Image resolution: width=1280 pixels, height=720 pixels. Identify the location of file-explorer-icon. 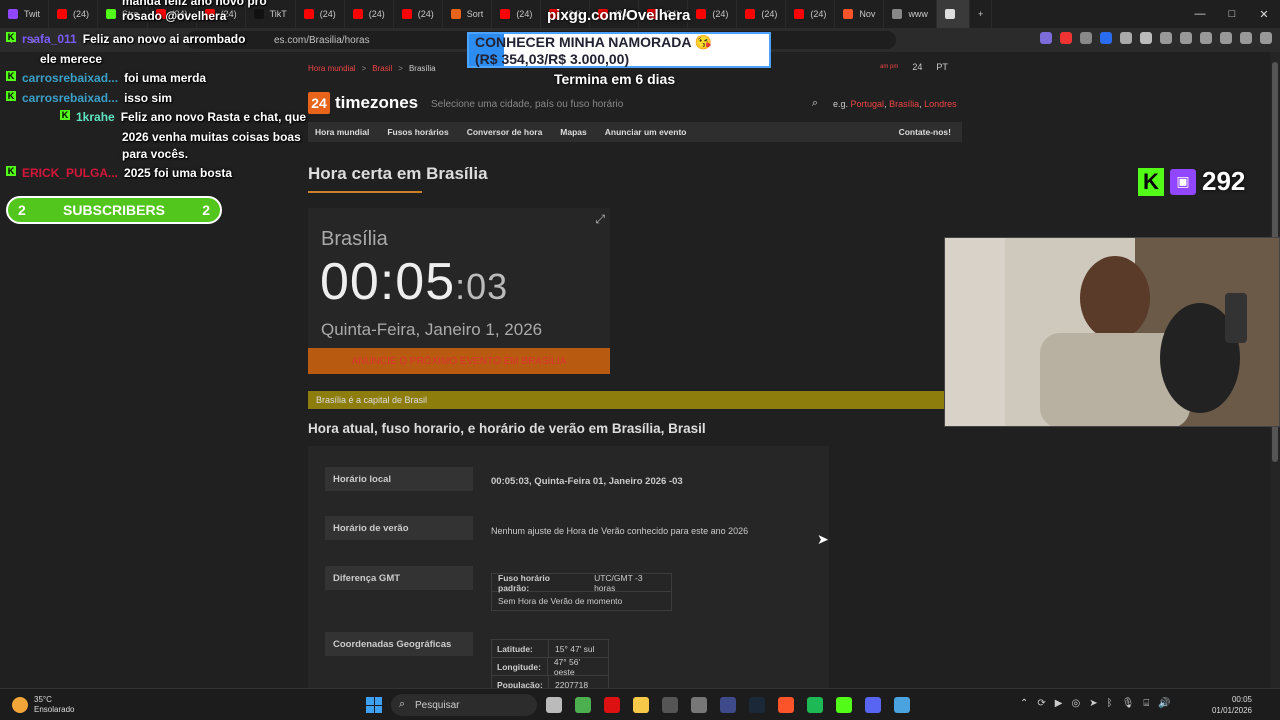
(641, 705).